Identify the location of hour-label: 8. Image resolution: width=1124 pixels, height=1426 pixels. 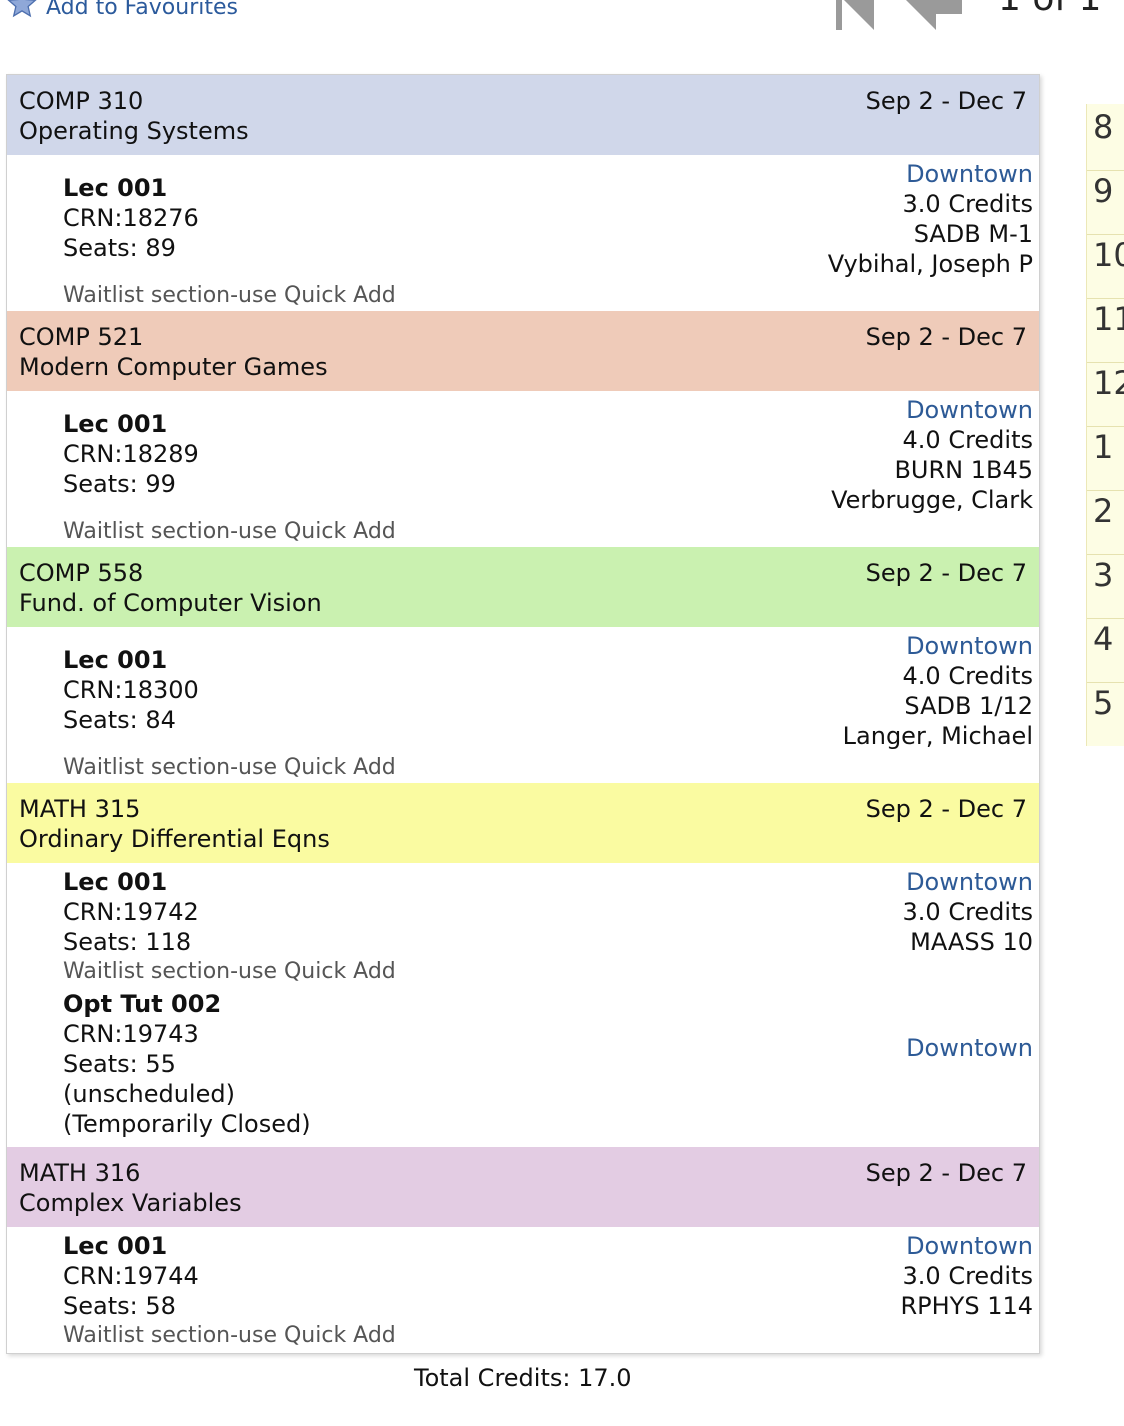
(1103, 127).